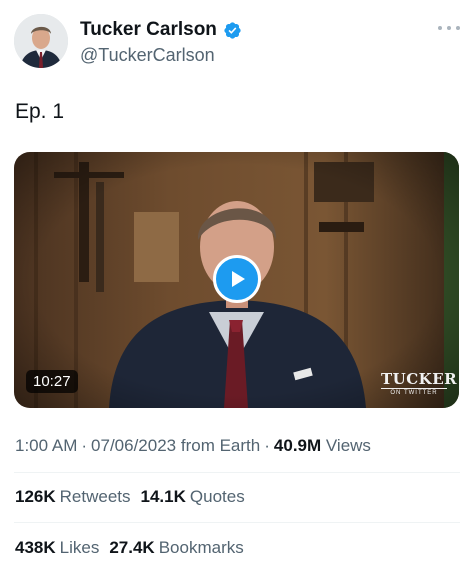 The width and height of the screenshot is (474, 574). What do you see at coordinates (35, 547) in the screenshot?
I see `likes-count: 438K` at bounding box center [35, 547].